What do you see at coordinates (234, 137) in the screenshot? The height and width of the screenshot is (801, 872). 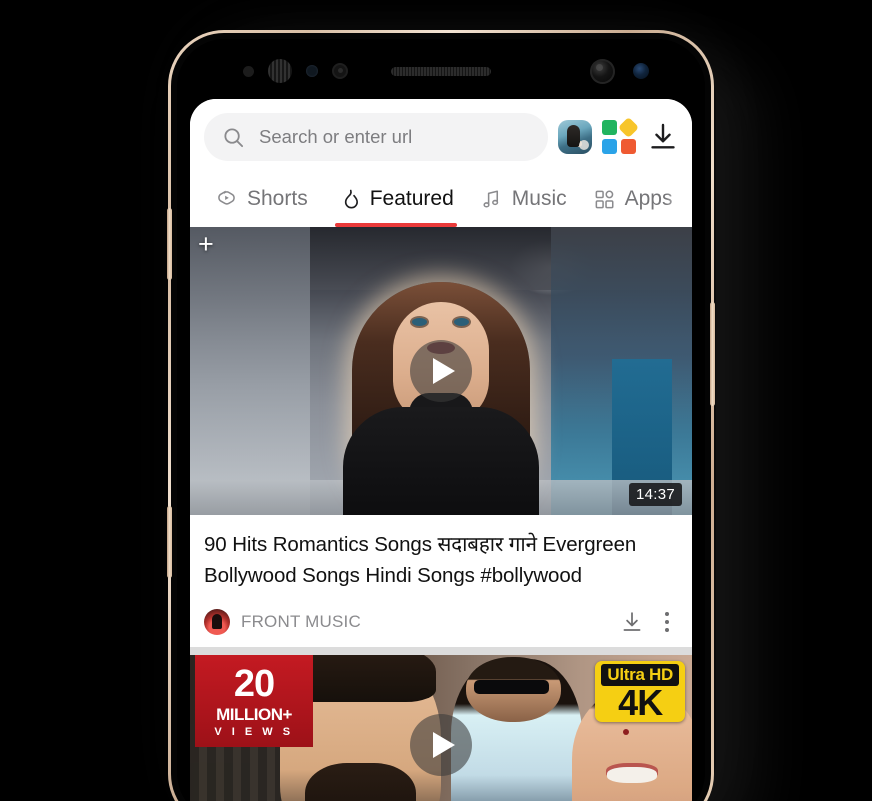 I see `search-icon` at bounding box center [234, 137].